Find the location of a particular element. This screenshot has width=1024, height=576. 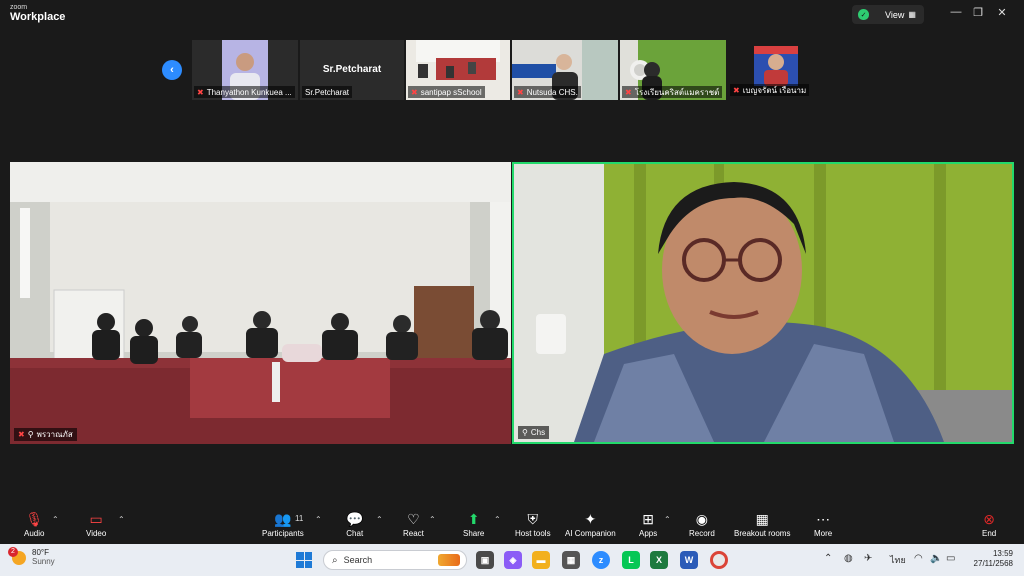

video-button: ▭ Video is located at coordinates (96, 524).